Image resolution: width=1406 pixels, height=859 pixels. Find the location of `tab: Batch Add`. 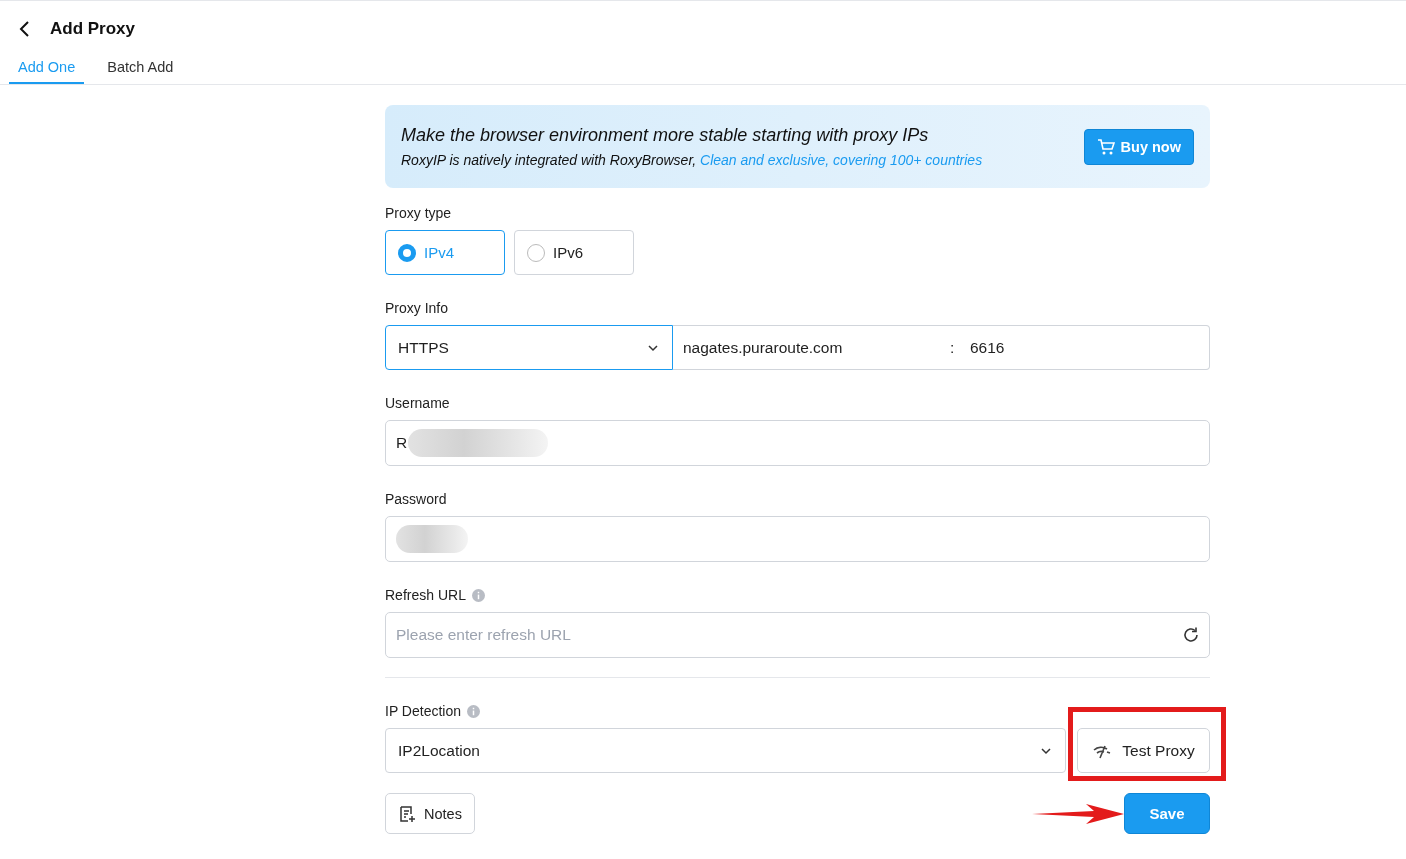

tab: Batch Add is located at coordinates (140, 69).